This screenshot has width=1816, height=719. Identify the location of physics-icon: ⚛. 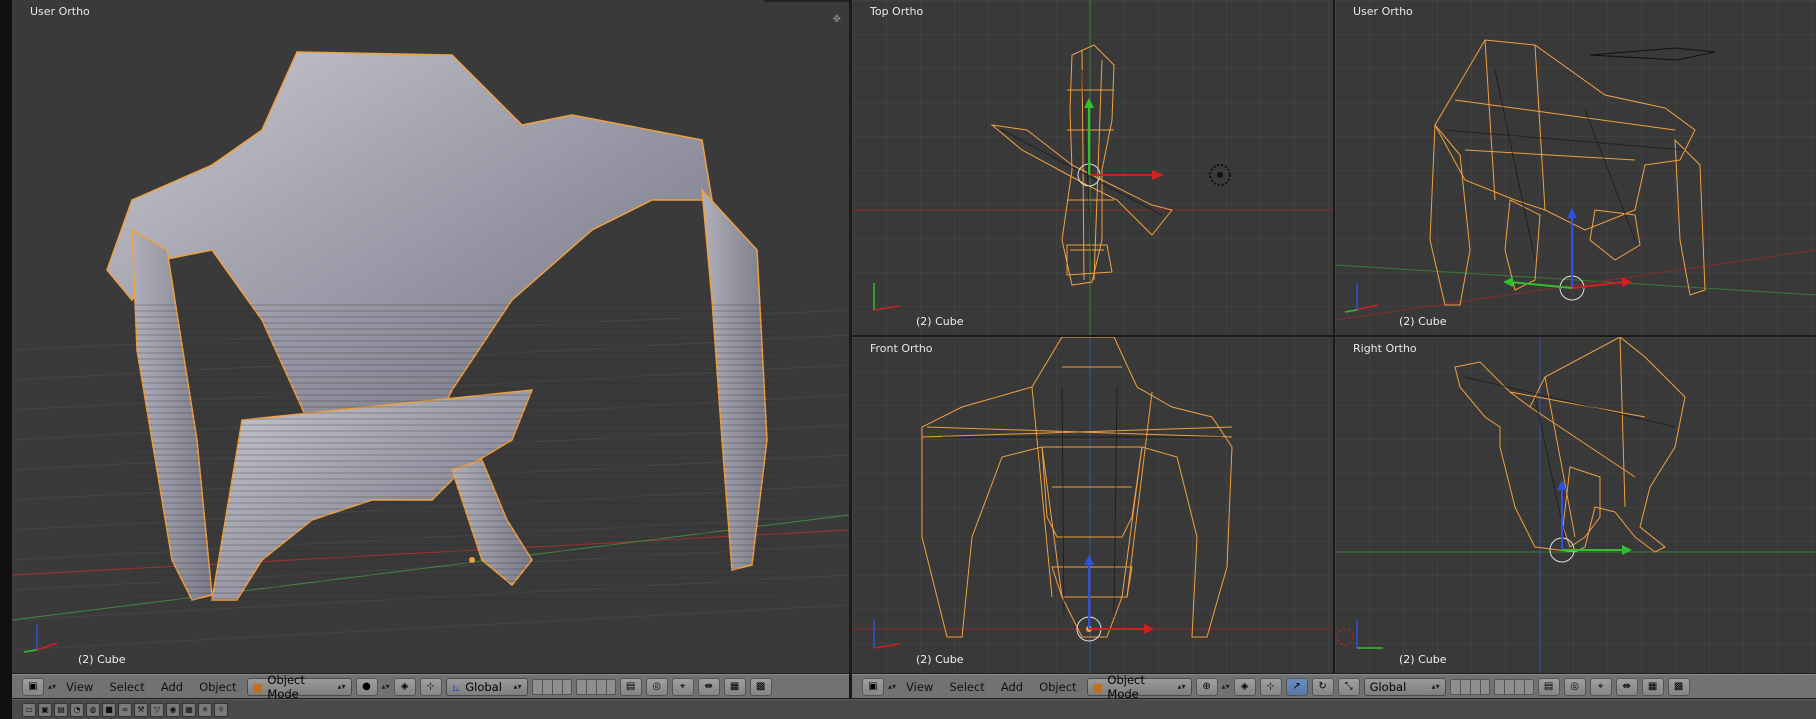
(221, 709).